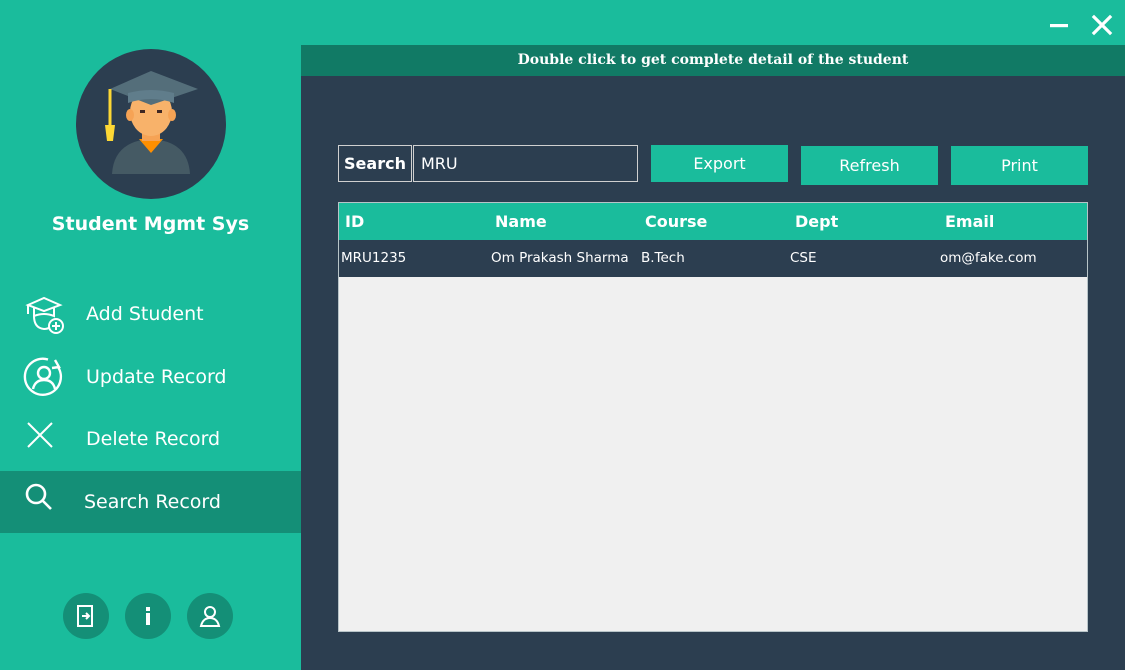  I want to click on cell-dept: CSE, so click(803, 258).